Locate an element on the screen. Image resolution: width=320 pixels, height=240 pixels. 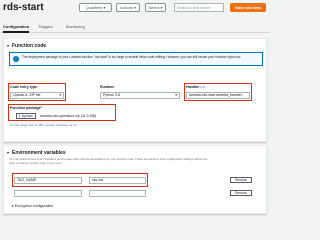
upload-button: ⇪ Upload is located at coordinates (26, 116).